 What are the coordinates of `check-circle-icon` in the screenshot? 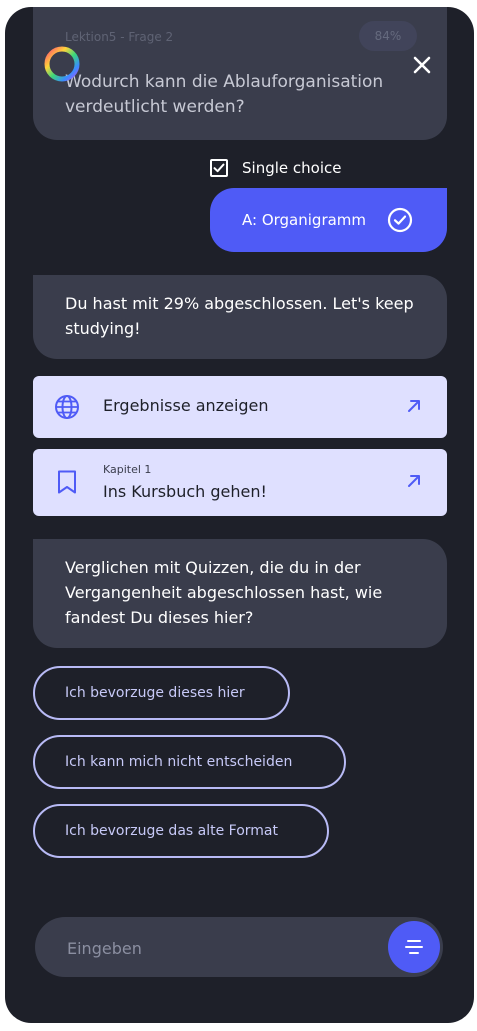 It's located at (400, 220).